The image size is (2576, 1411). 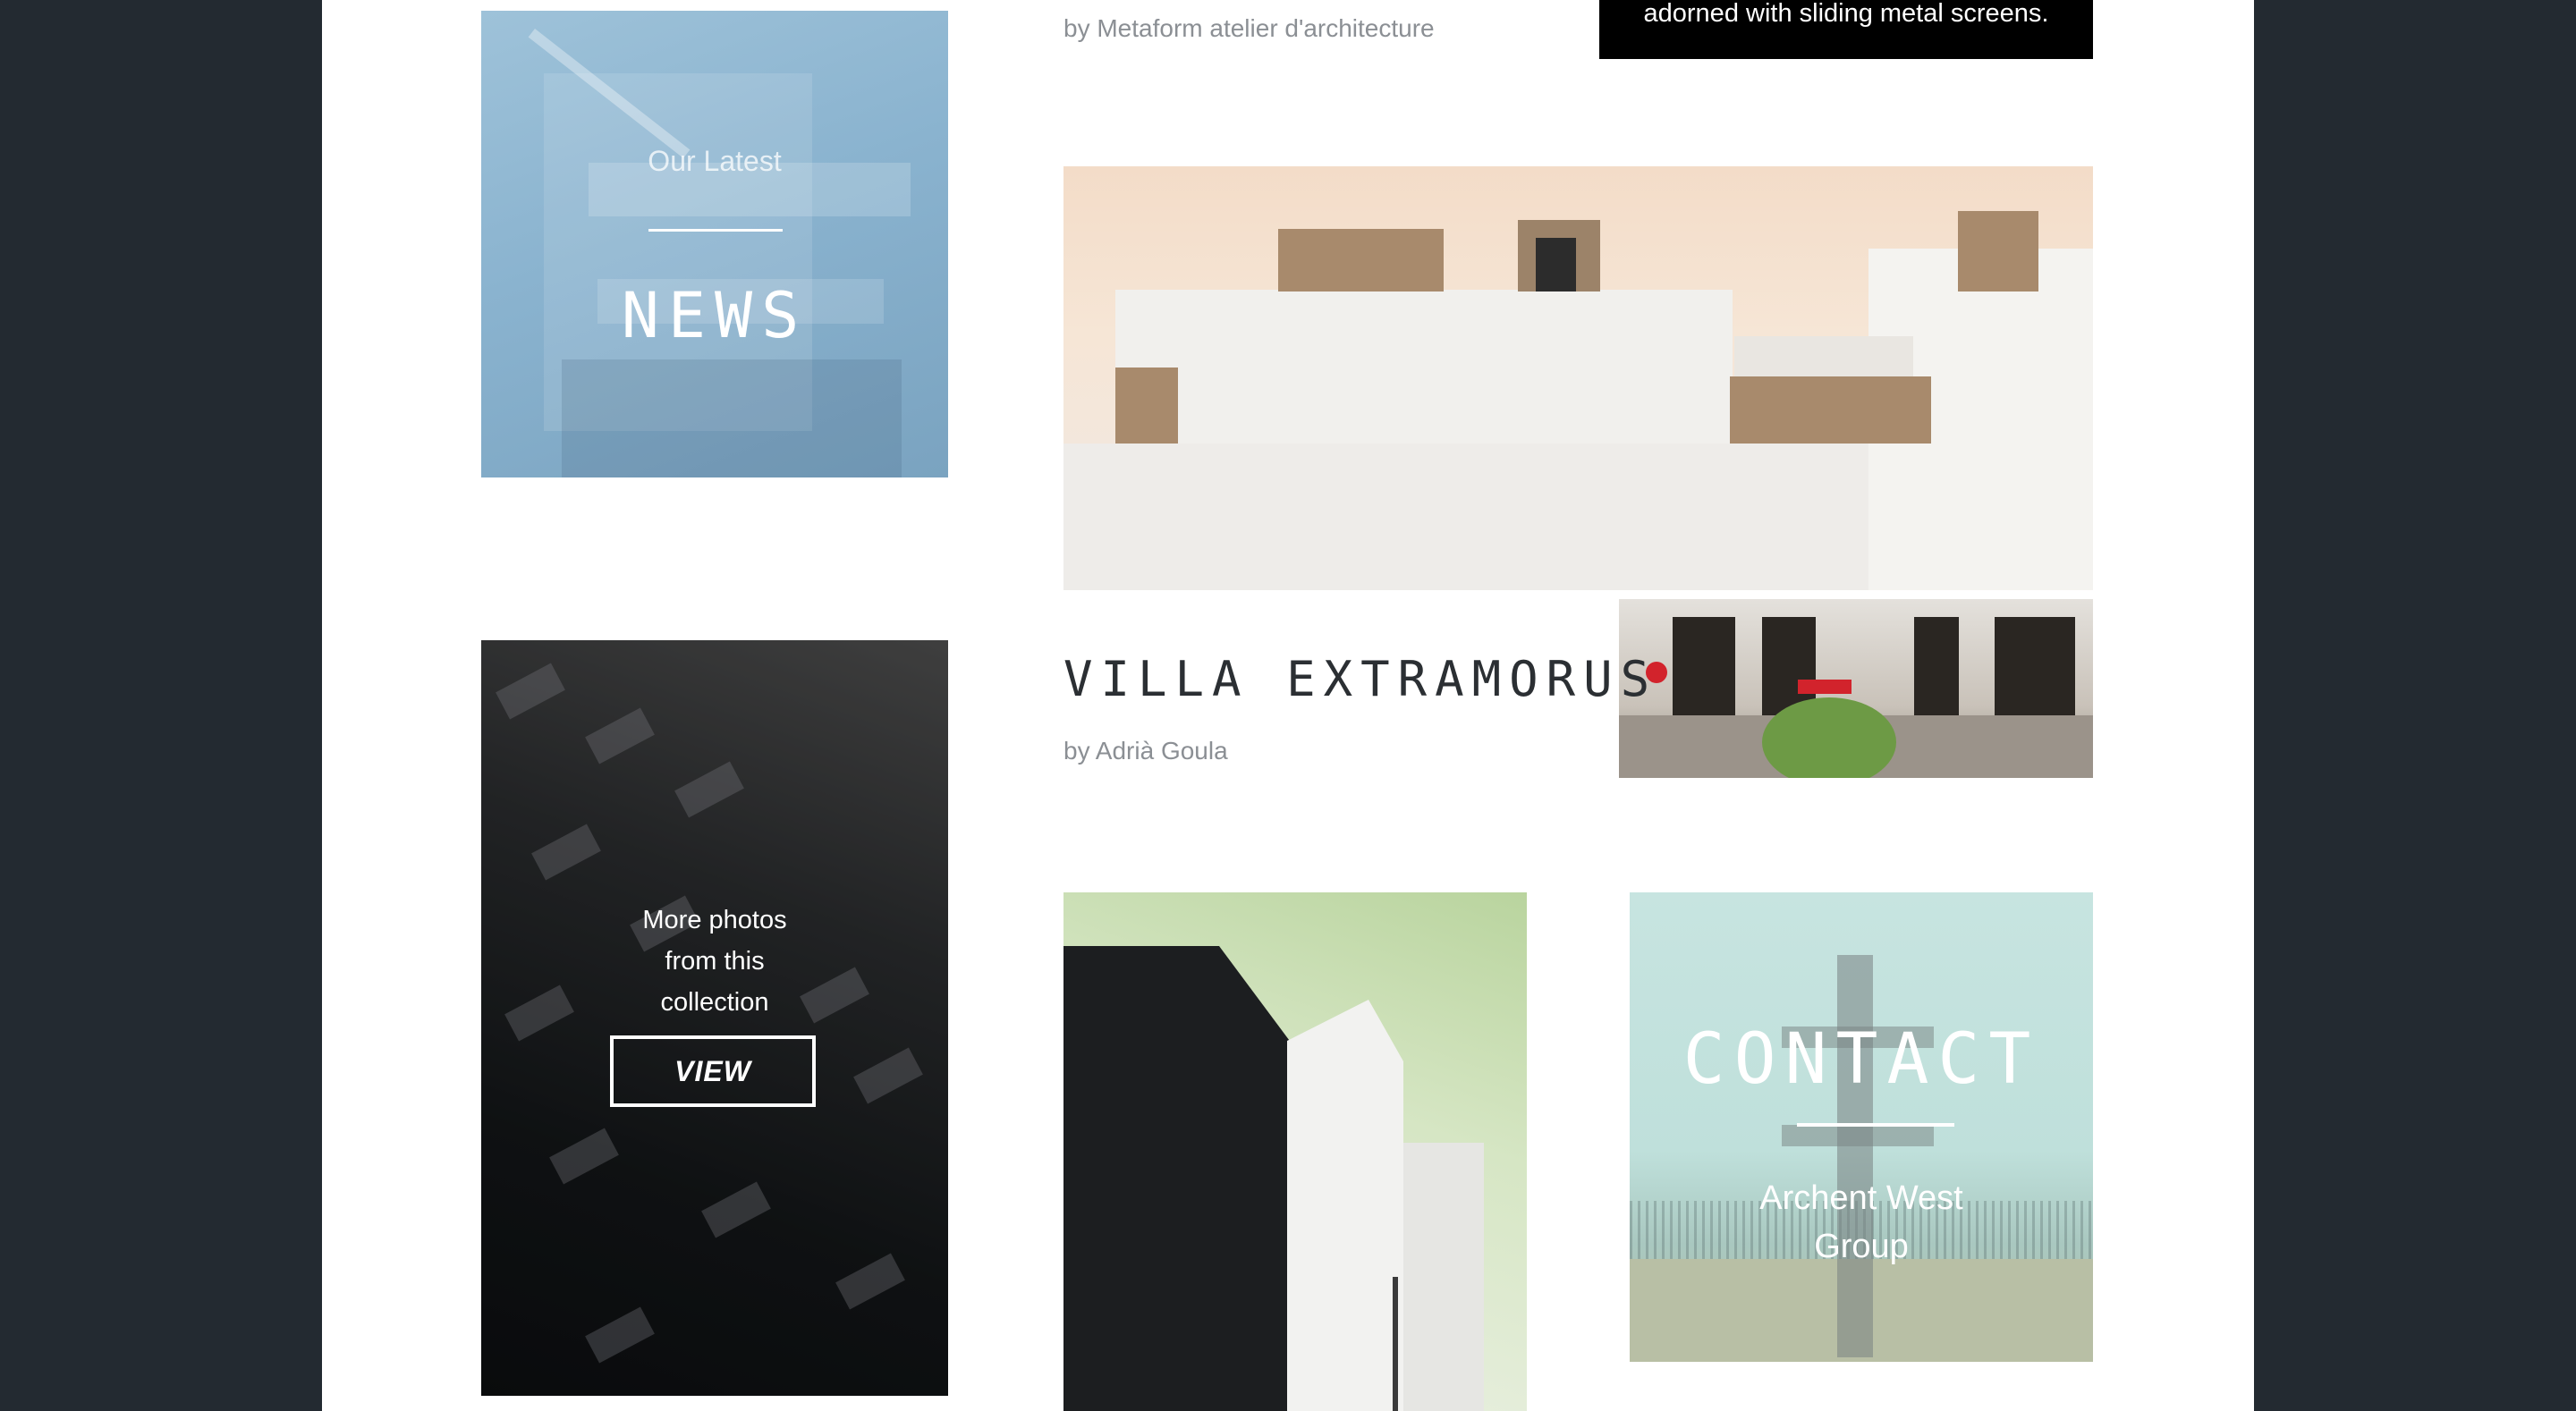 I want to click on villa-byline: by Adrià Goula, so click(x=1145, y=751).